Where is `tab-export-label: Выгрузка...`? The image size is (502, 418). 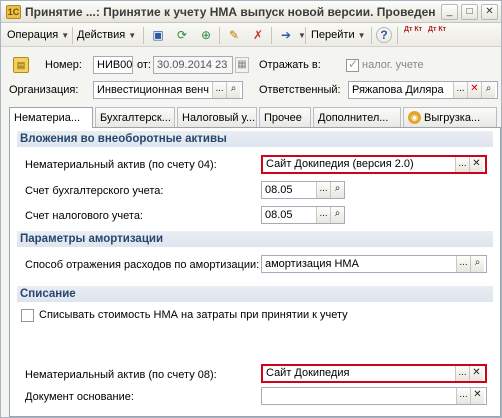 tab-export-label: Выгрузка... is located at coordinates (452, 118).